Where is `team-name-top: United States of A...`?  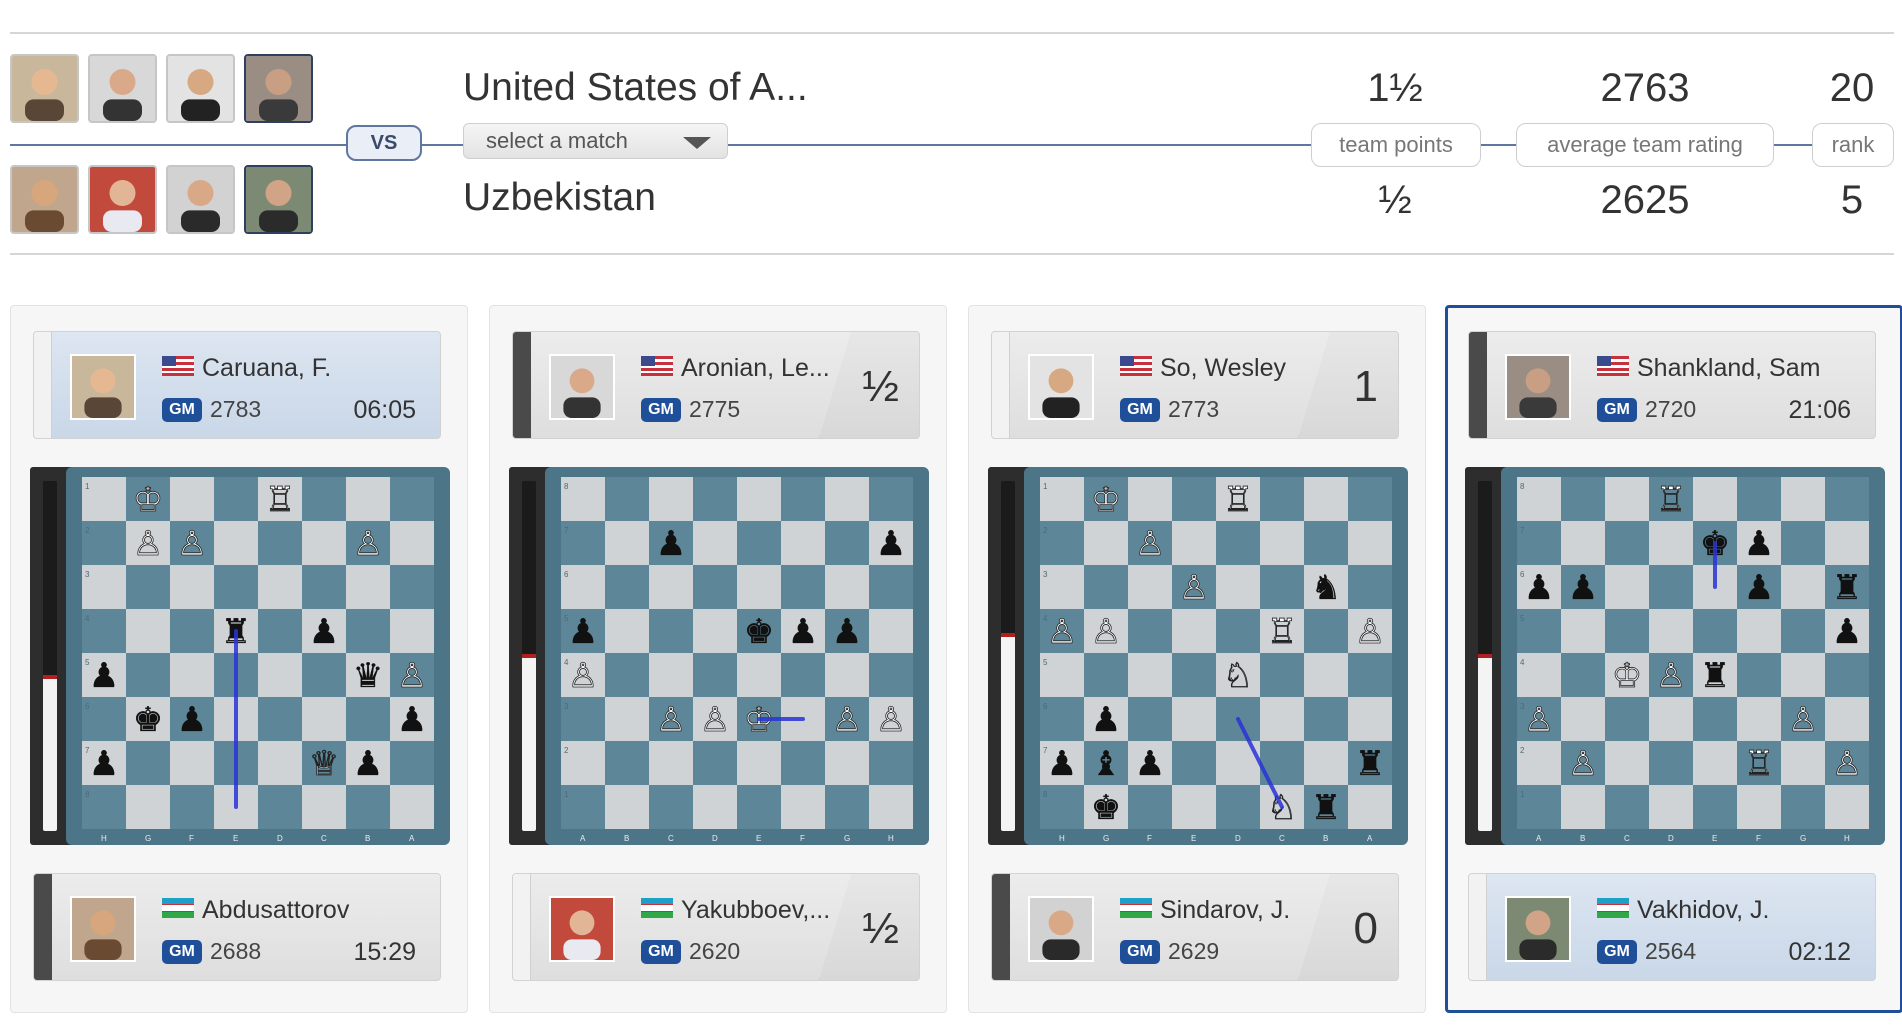
team-name-top: United States of A... is located at coordinates (635, 88).